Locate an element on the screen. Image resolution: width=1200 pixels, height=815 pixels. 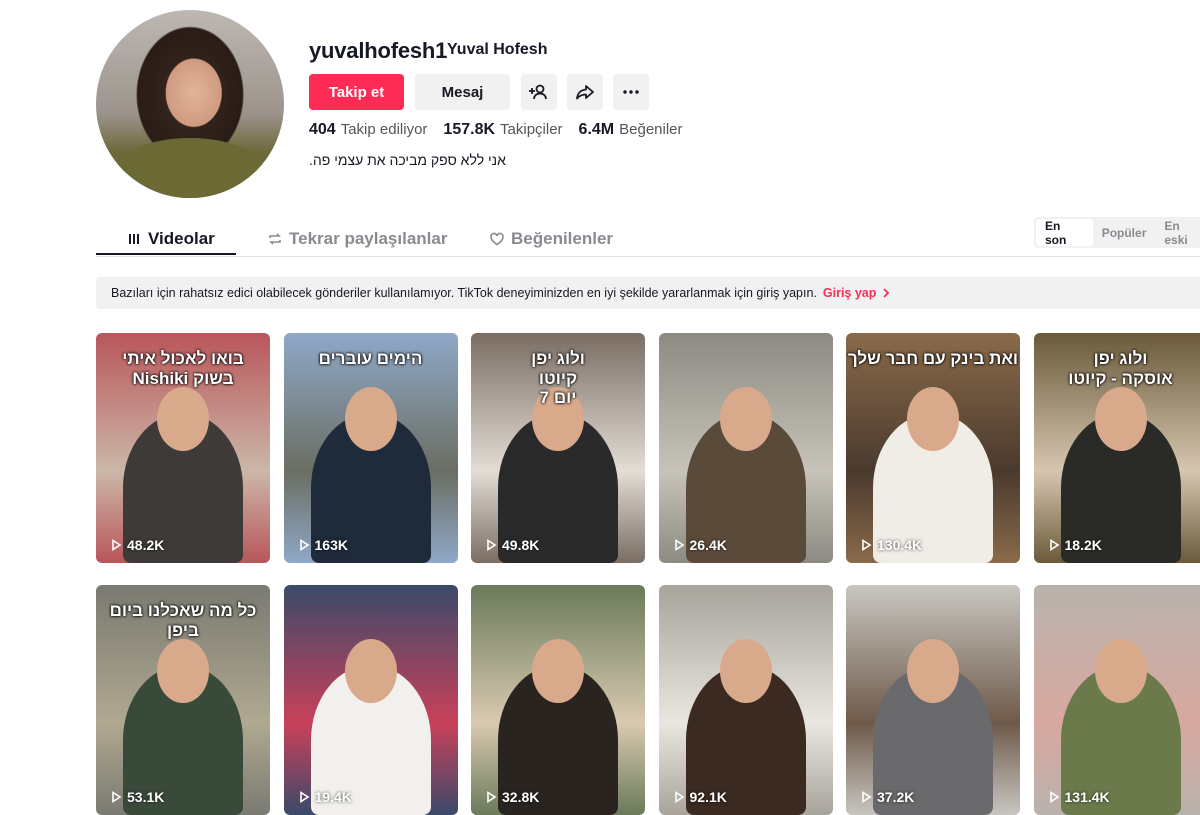
add-user-icon is located at coordinates (539, 92).